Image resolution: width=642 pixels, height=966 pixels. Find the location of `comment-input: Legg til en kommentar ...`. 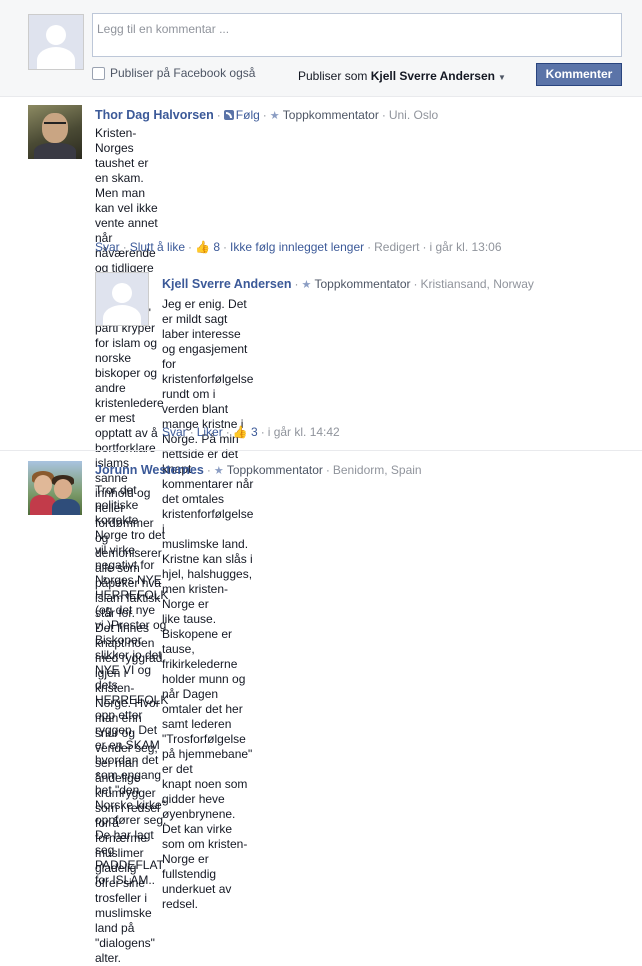

comment-input: Legg til en kommentar ... is located at coordinates (357, 35).